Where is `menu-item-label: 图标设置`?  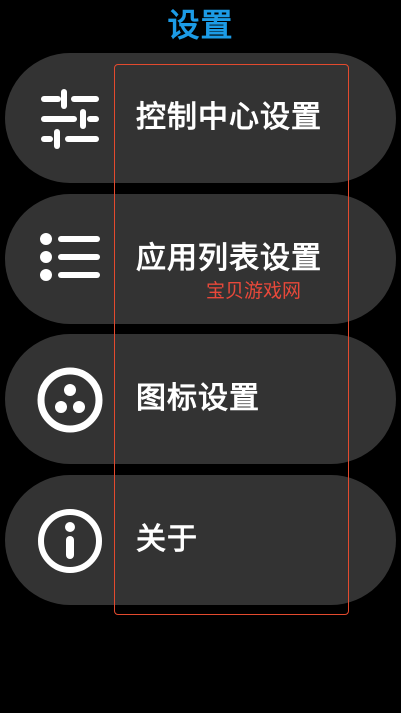
menu-item-label: 图标设置 is located at coordinates (198, 398).